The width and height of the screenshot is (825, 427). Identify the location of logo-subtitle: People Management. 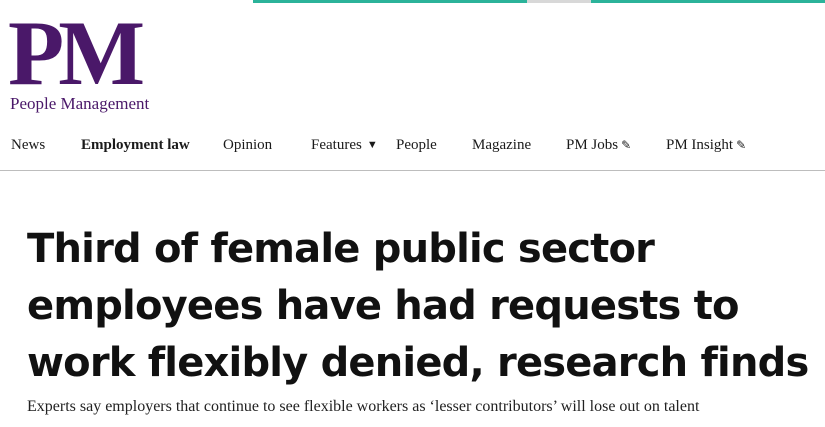
(80, 103).